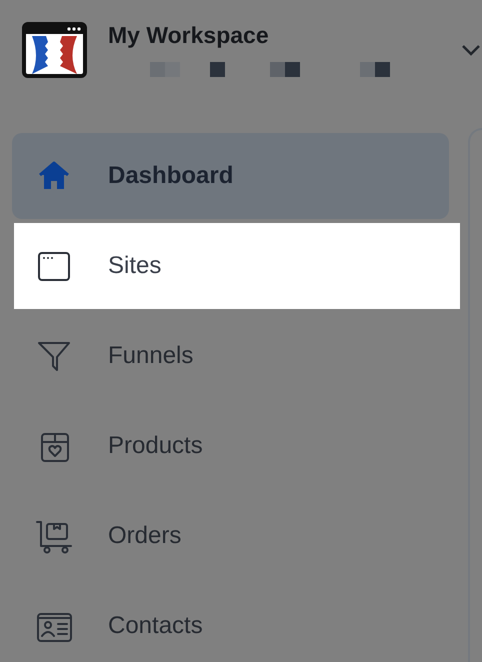 The width and height of the screenshot is (482, 662). Describe the element at coordinates (54, 536) in the screenshot. I see `cart-icon` at that location.